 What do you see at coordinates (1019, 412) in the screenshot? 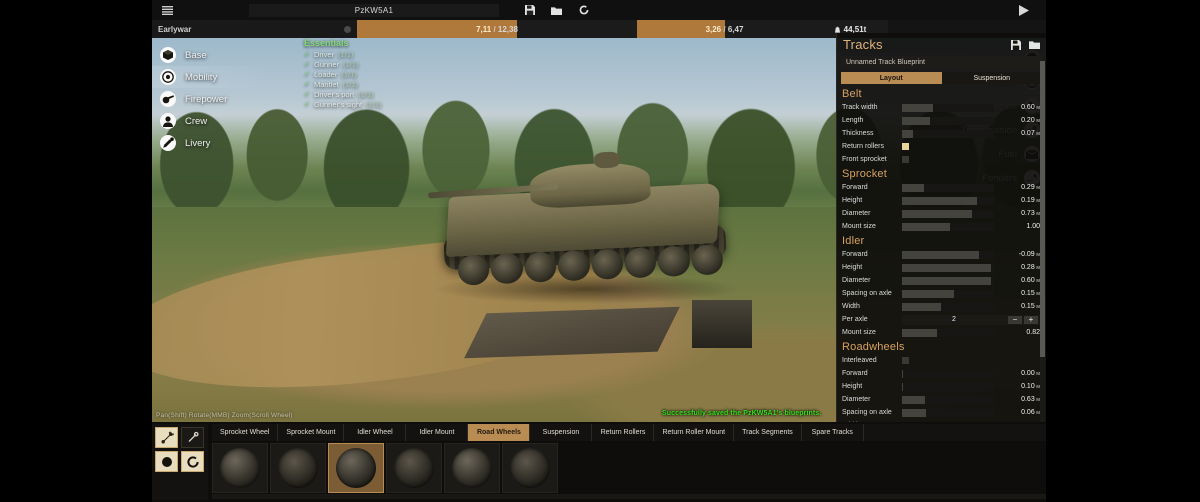
I see `property-value: 0.06 м` at bounding box center [1019, 412].